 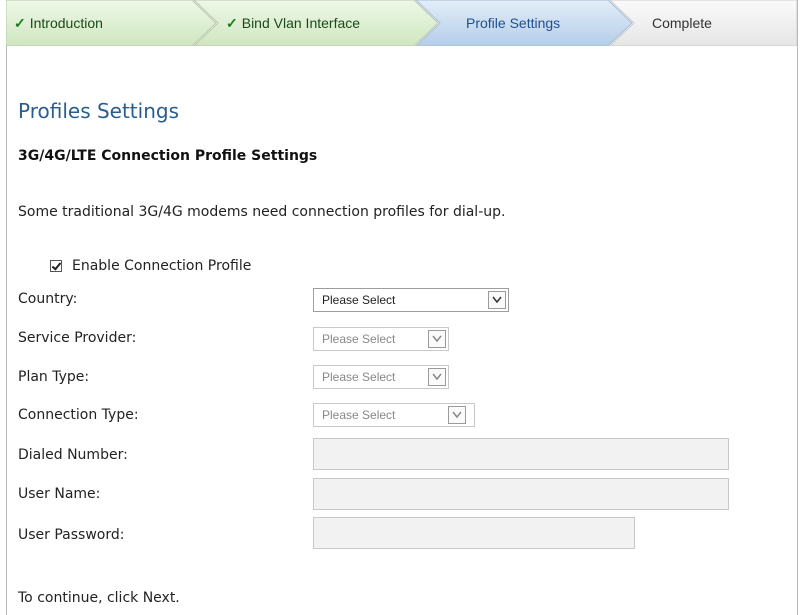 What do you see at coordinates (381, 339) in the screenshot?
I see `service-provider-select: Please Select` at bounding box center [381, 339].